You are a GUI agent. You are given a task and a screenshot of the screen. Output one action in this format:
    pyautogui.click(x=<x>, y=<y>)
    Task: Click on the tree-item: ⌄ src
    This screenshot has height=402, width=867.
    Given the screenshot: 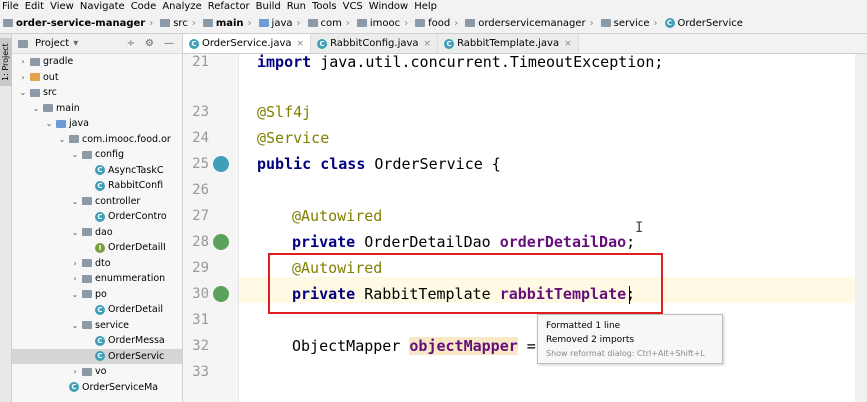 What is the action you would take?
    pyautogui.click(x=97, y=93)
    